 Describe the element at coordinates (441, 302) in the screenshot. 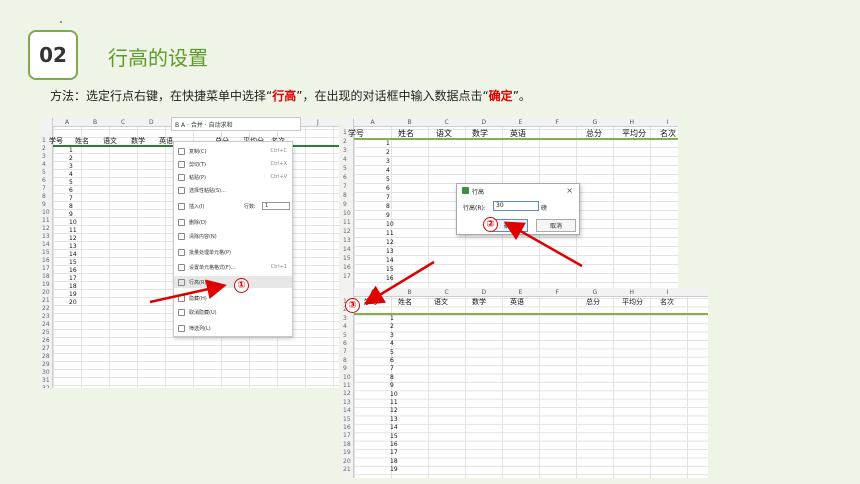

I see `header-cell: 语文` at that location.